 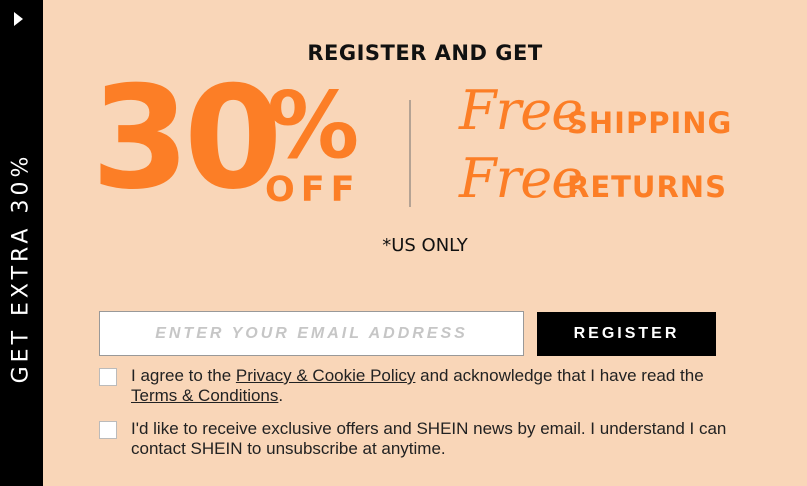 What do you see at coordinates (311, 333) in the screenshot?
I see `email-input` at bounding box center [311, 333].